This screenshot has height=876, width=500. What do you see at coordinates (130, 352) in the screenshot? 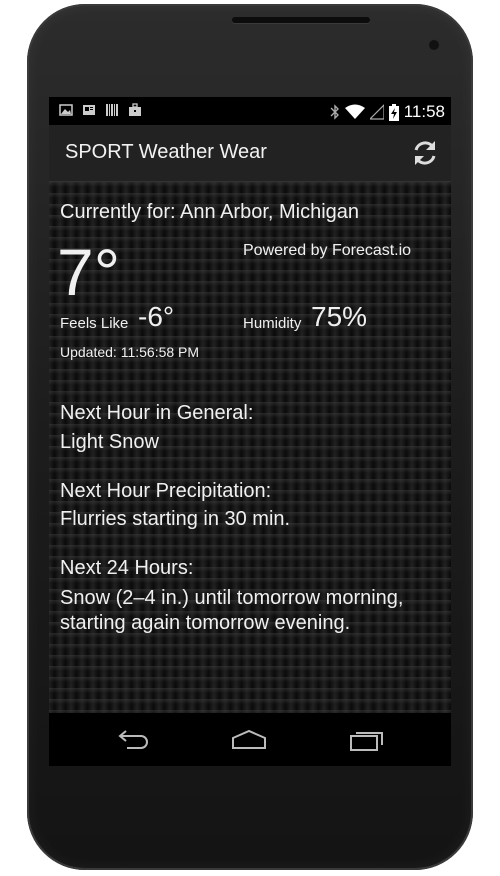
I see `updated-timestamp: Updated: 11:56:58 PM` at bounding box center [130, 352].